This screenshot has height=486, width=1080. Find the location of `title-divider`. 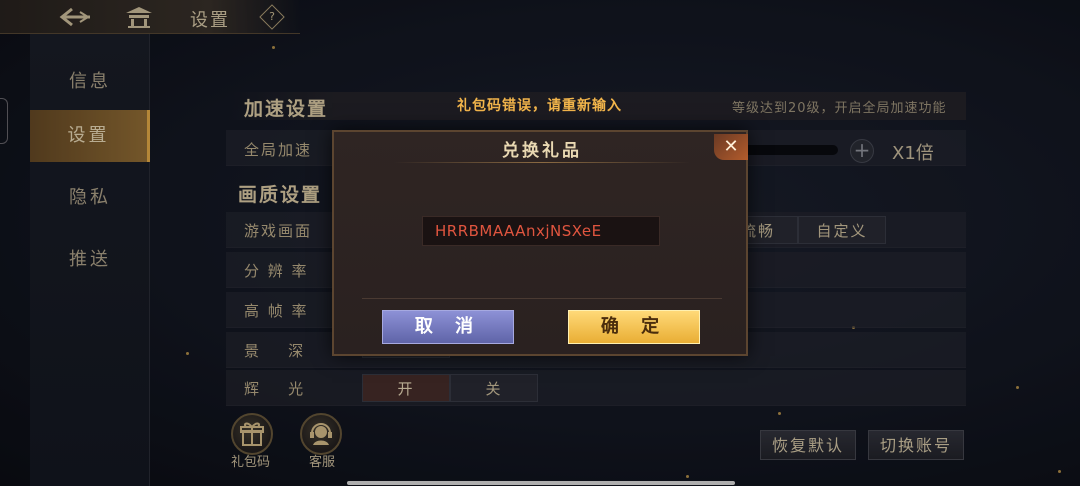

title-divider is located at coordinates (542, 162).